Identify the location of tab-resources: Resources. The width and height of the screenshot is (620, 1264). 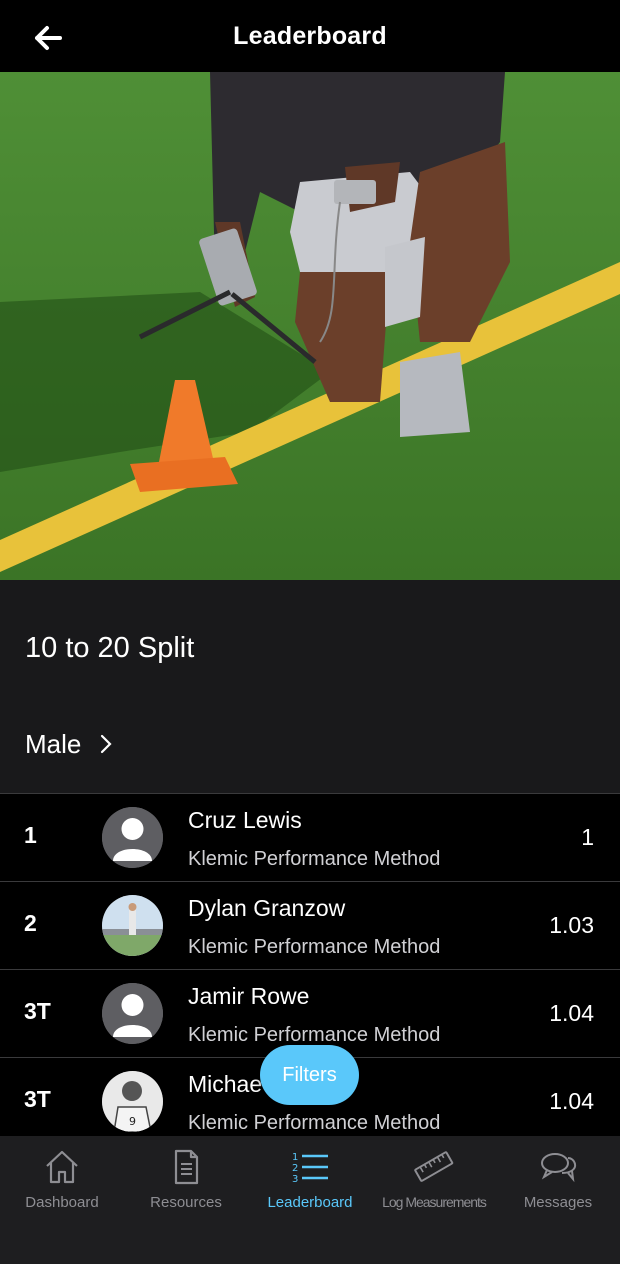
(186, 1200).